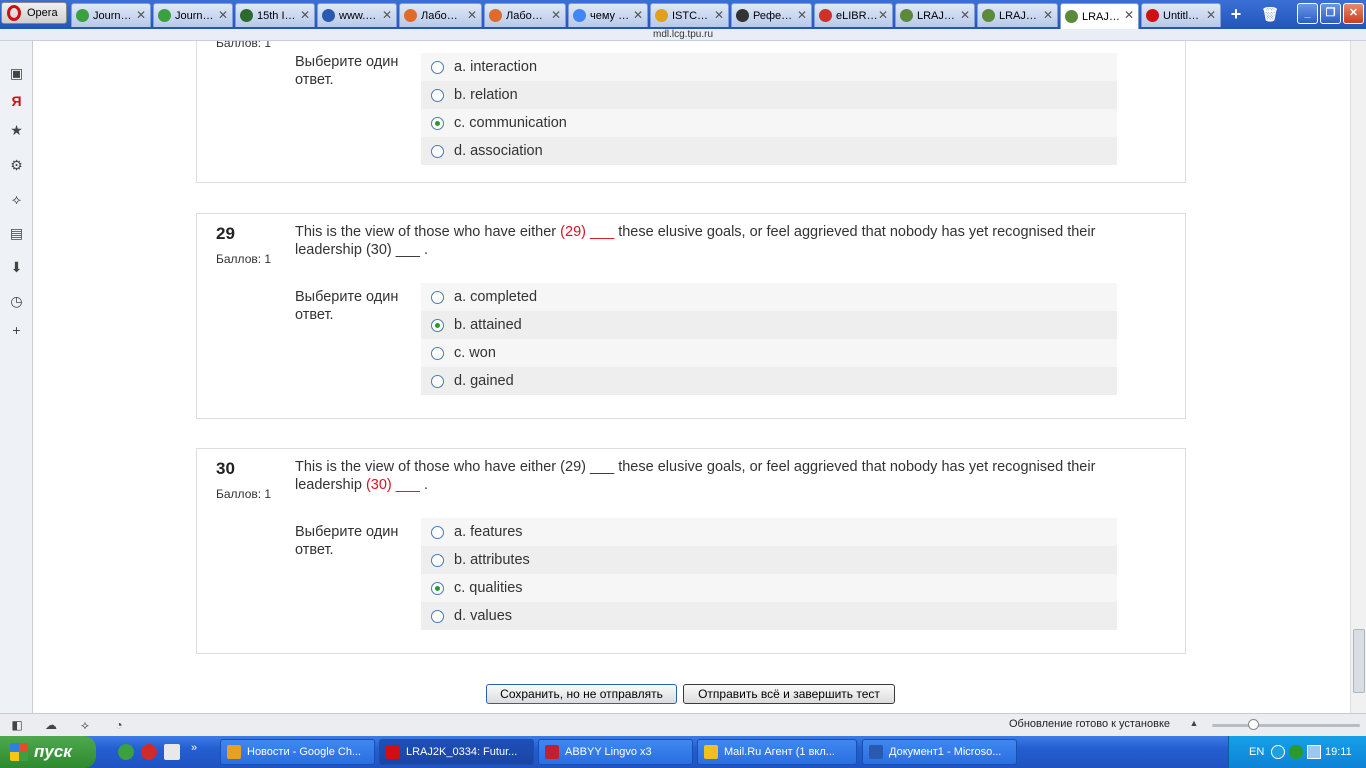  Describe the element at coordinates (579, 15) in the screenshot. I see `google-icon` at that location.